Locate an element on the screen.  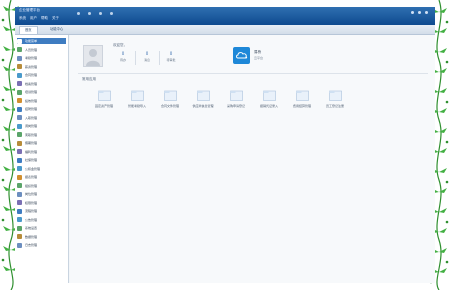
sidebar-item: 公告管理 is located at coordinates (41, 220).